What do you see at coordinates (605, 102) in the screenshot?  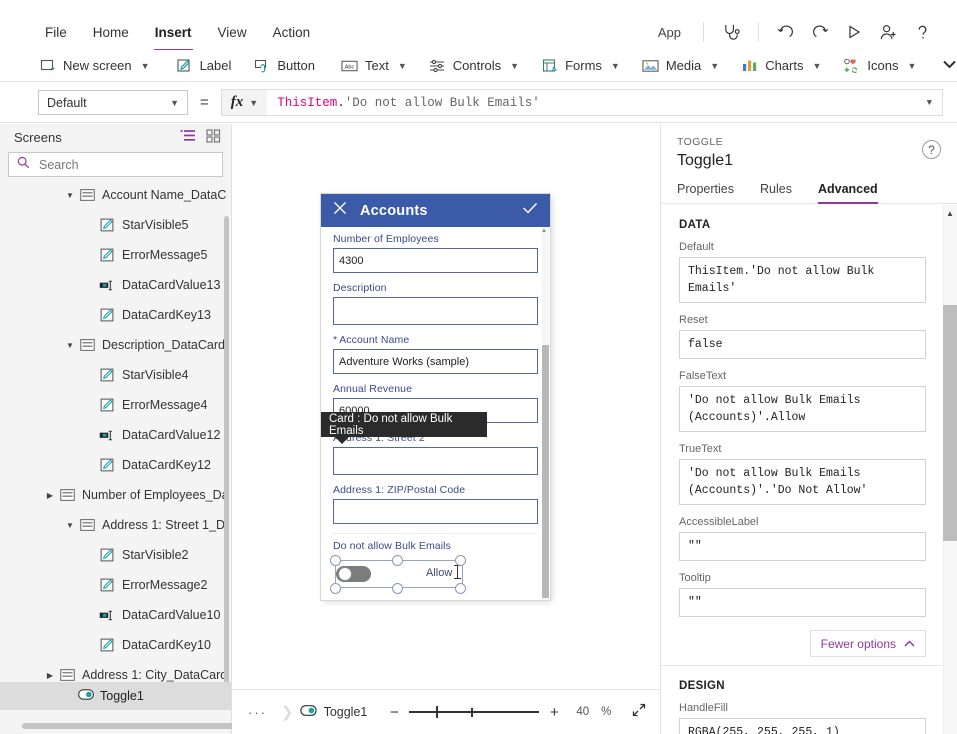 I see `formula-input: ThisItem.'Do not allow Bulk Emails' ▼` at bounding box center [605, 102].